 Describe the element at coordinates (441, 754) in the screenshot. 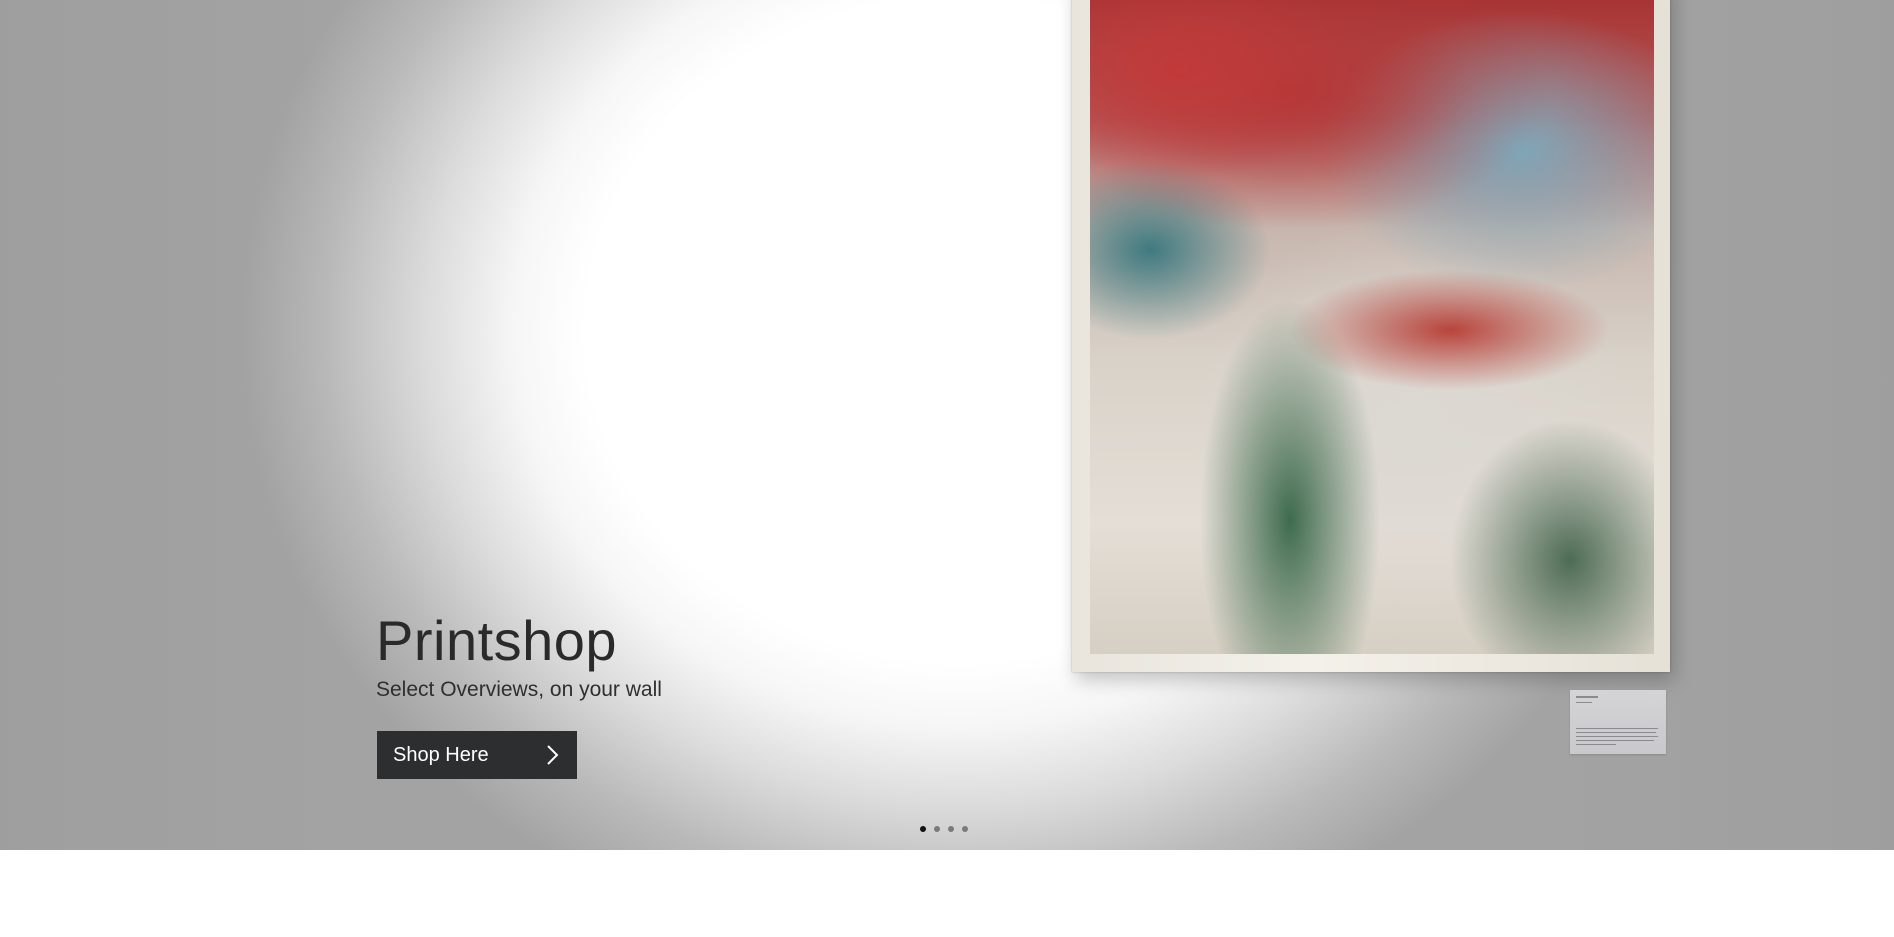

I see `shop-here-label: Shop Here` at that location.